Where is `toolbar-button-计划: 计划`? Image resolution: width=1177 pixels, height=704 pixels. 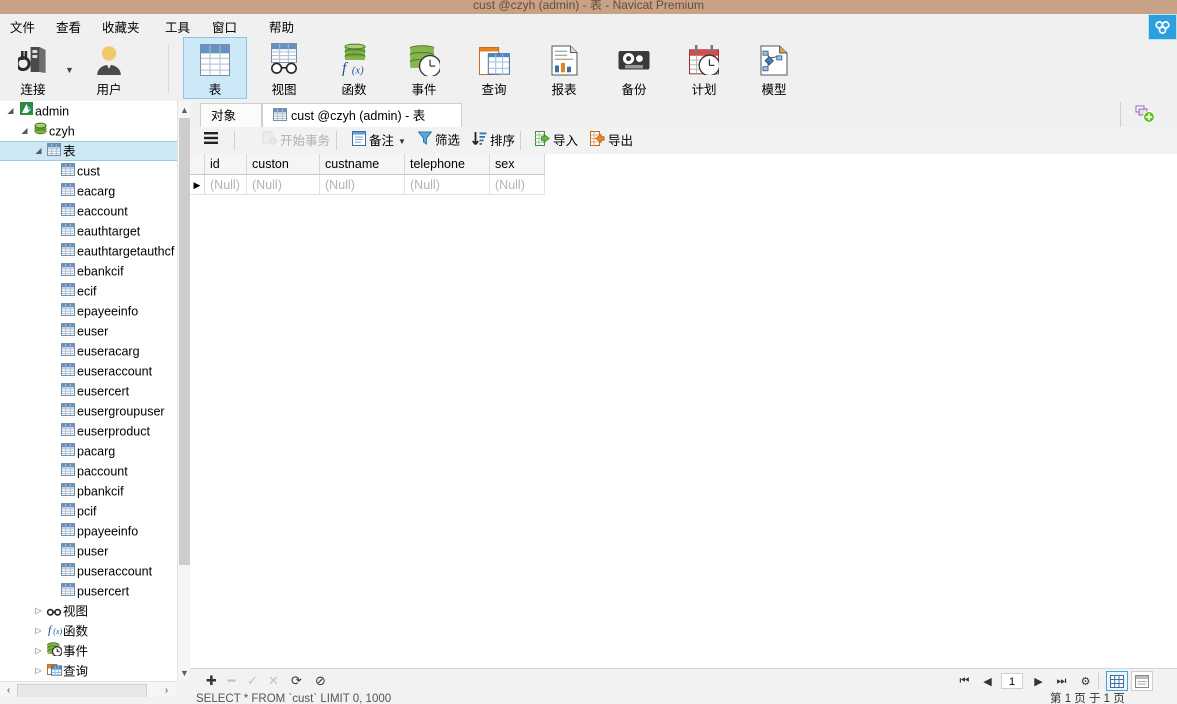
toolbar-button-计划: 计划 is located at coordinates (704, 68).